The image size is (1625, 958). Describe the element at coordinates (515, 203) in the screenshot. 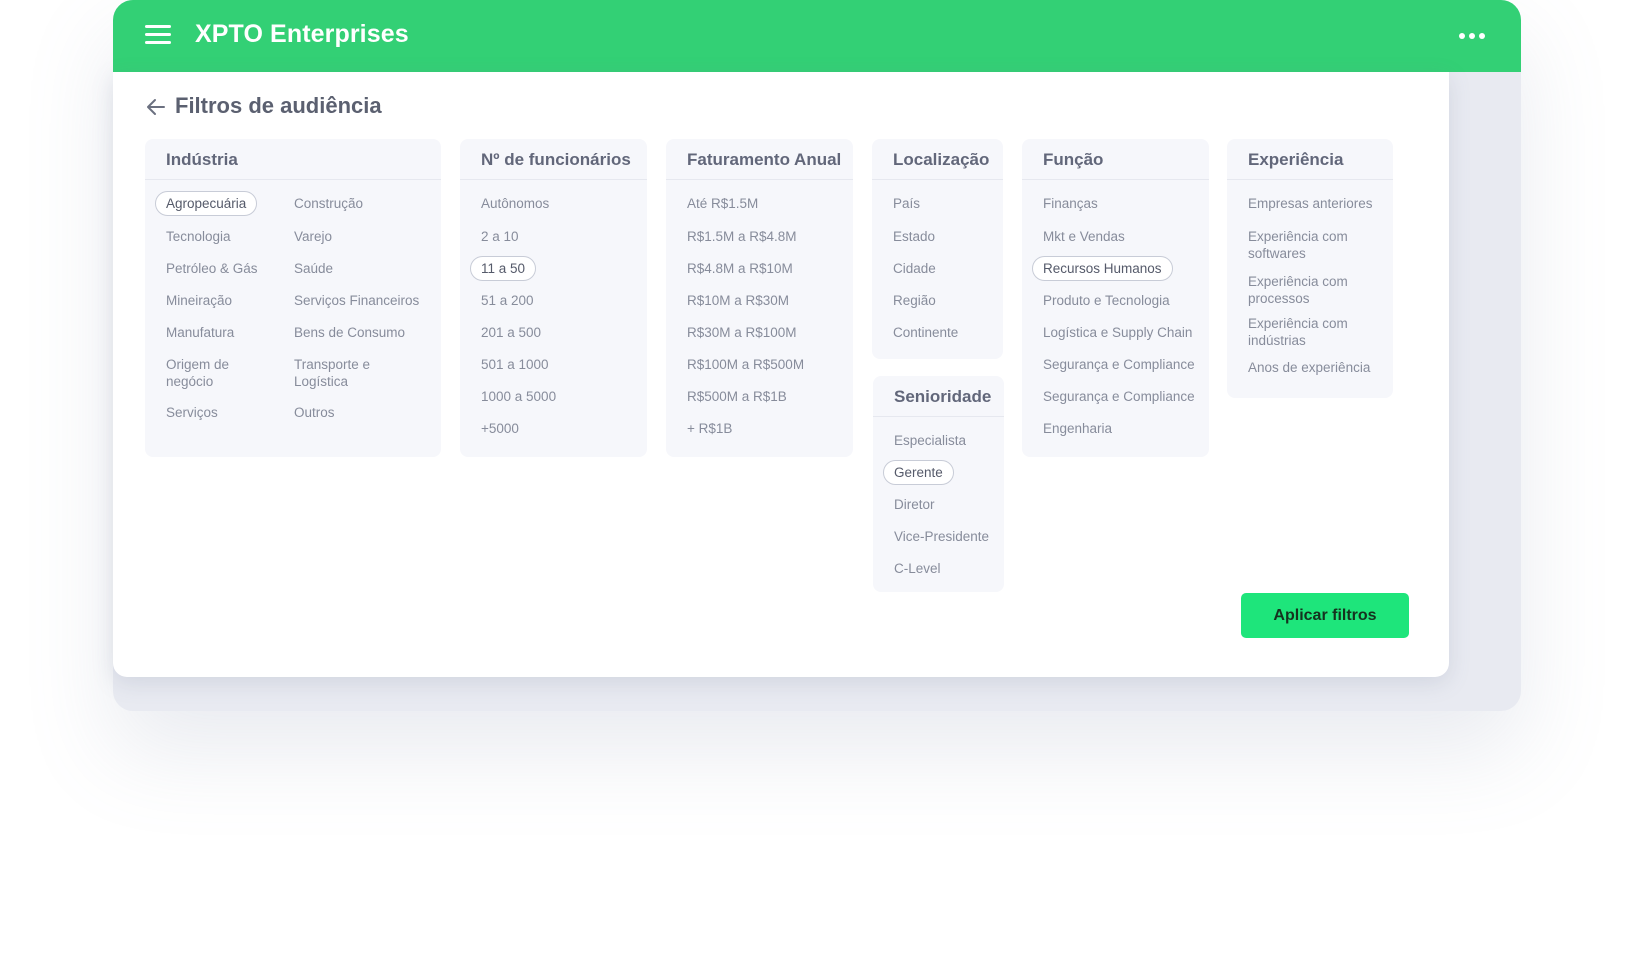

I see `option-autonomos: Autônomos` at that location.